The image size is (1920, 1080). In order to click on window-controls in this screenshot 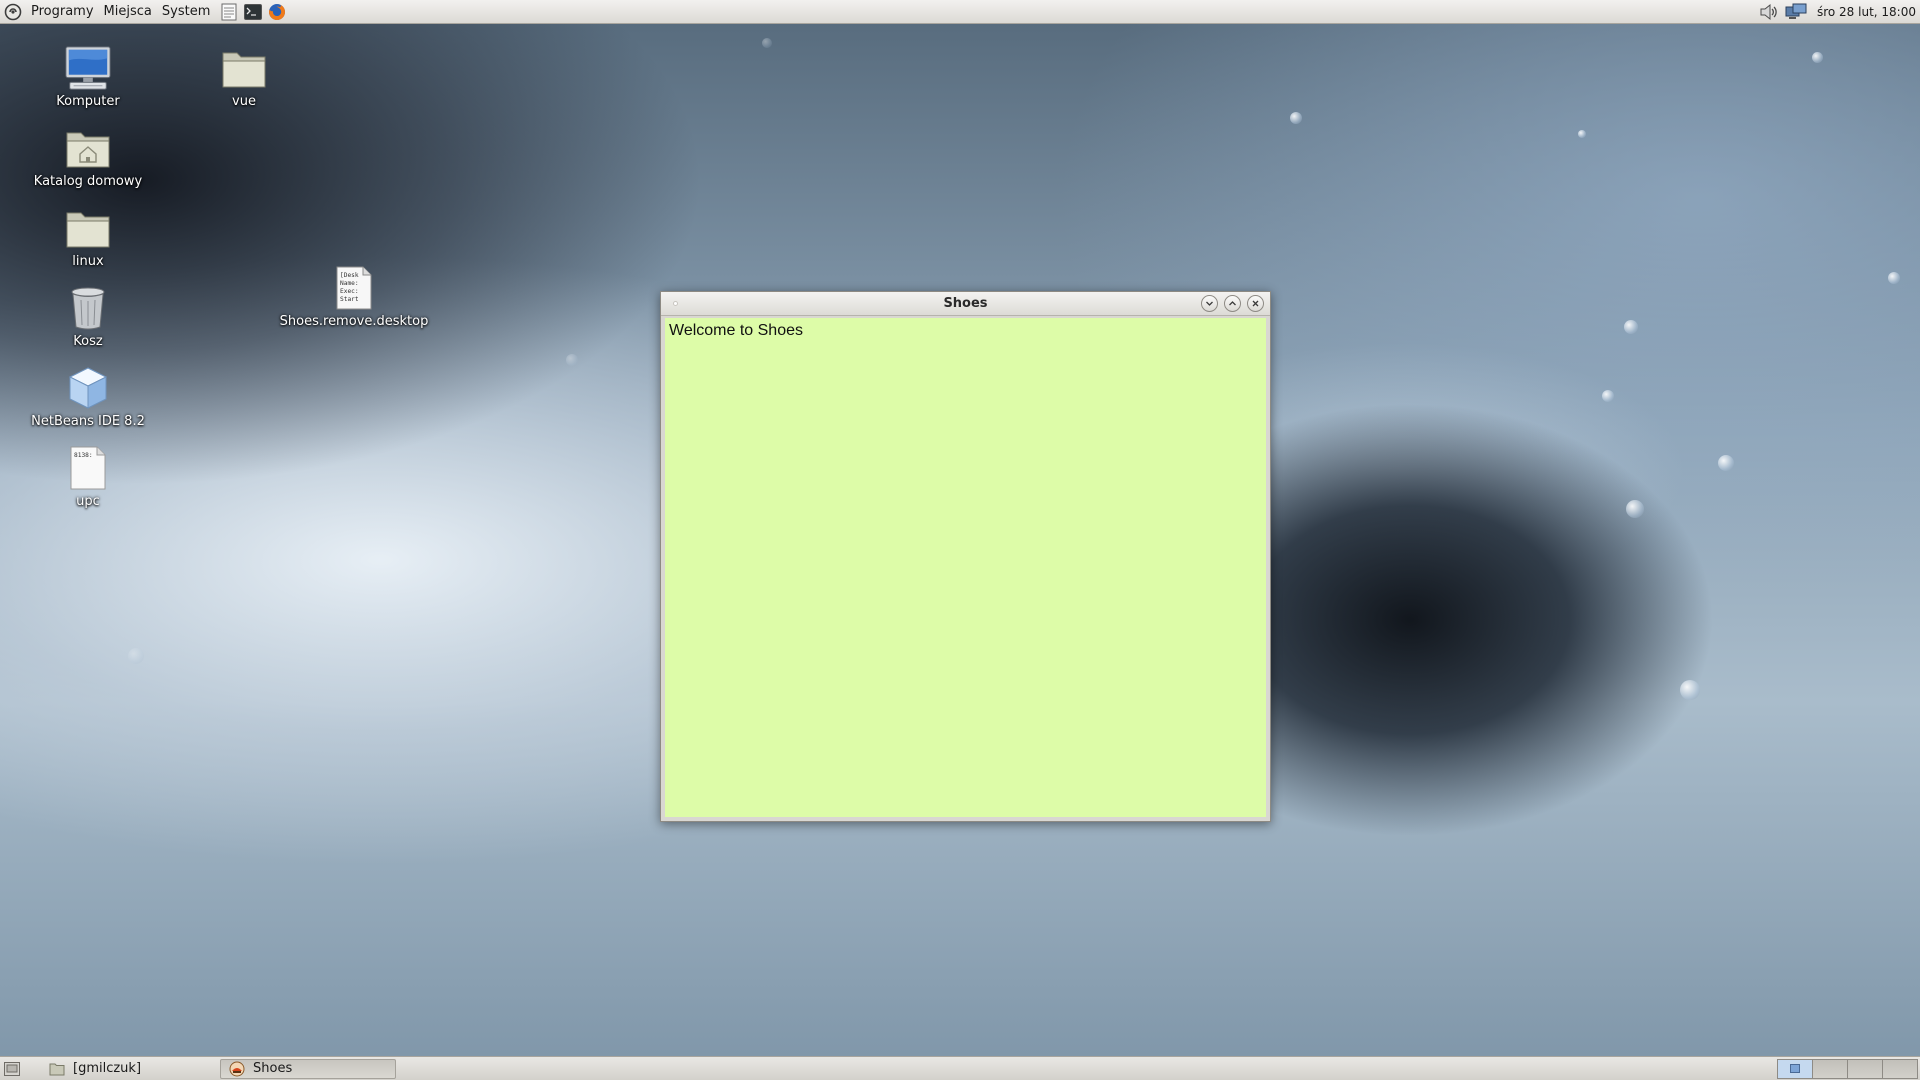, I will do `click(1232, 303)`.